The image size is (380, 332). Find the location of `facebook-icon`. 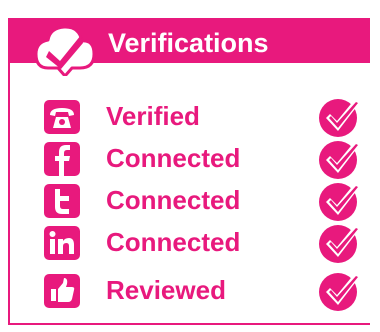

facebook-icon is located at coordinates (62, 159).